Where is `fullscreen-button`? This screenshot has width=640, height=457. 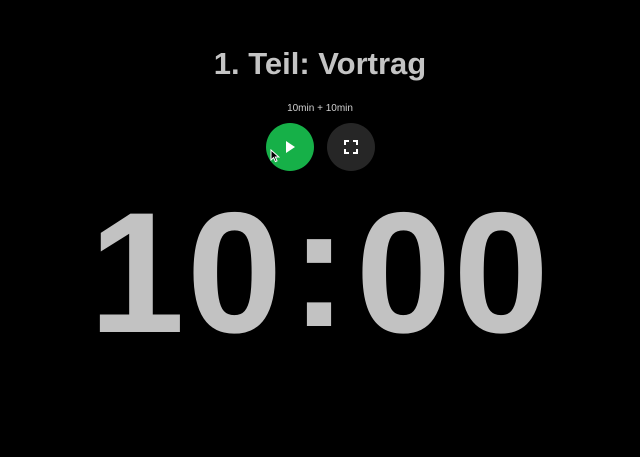 fullscreen-button is located at coordinates (350, 147).